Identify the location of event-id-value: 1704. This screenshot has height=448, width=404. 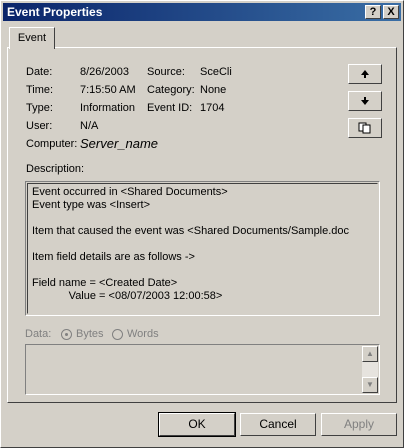
(212, 108).